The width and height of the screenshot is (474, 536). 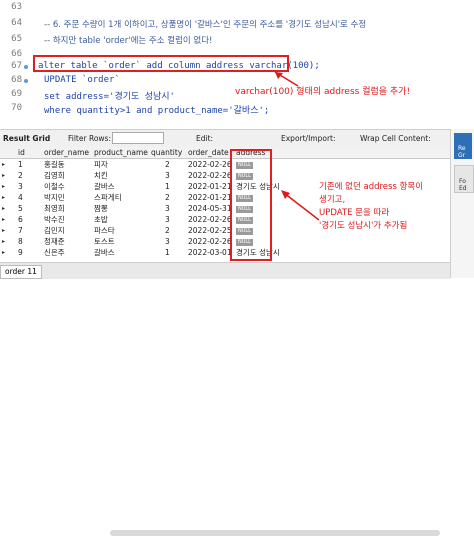 What do you see at coordinates (21, 272) in the screenshot?
I see `result-tab-order: order 11` at bounding box center [21, 272].